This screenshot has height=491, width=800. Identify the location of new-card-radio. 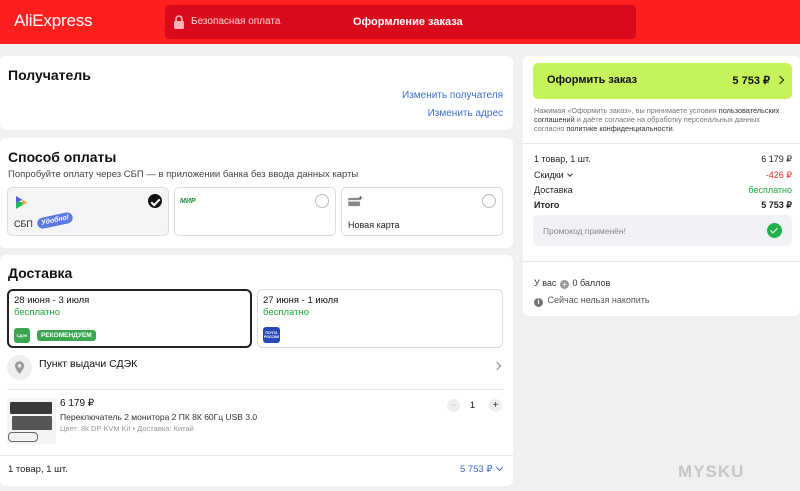
(489, 201).